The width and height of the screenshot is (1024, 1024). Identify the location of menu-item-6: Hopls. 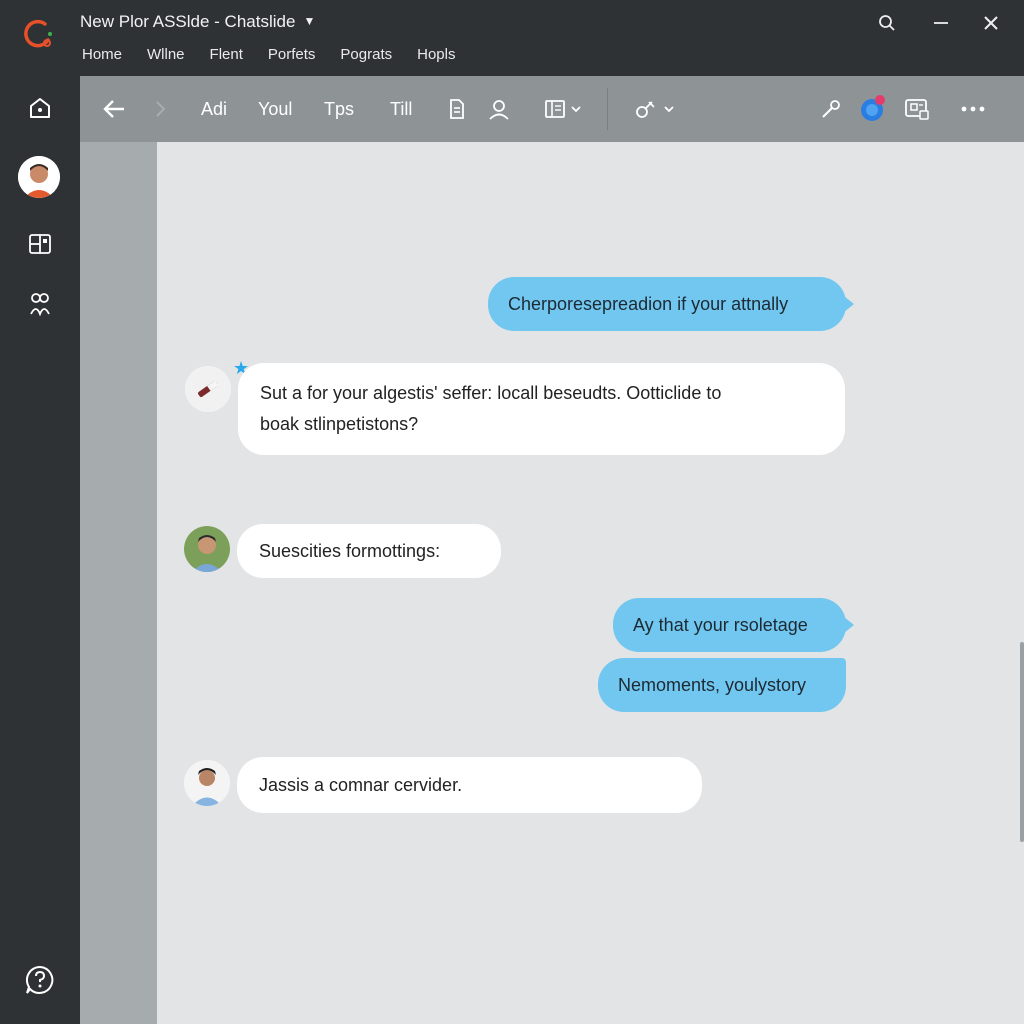
(436, 54).